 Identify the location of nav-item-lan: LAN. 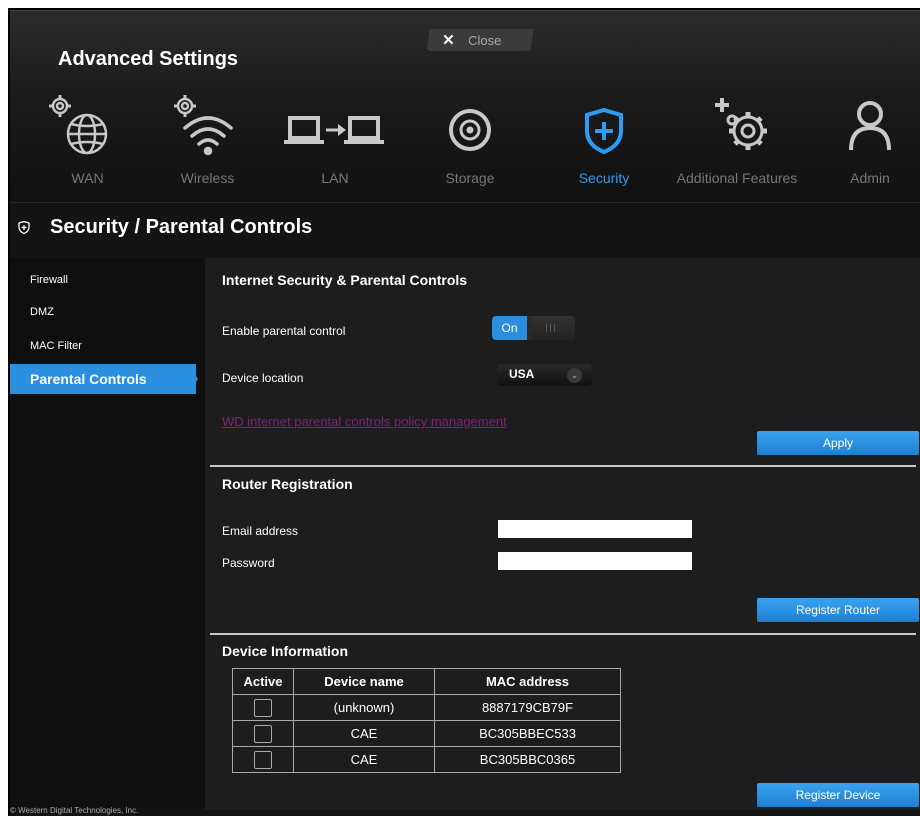
(335, 142).